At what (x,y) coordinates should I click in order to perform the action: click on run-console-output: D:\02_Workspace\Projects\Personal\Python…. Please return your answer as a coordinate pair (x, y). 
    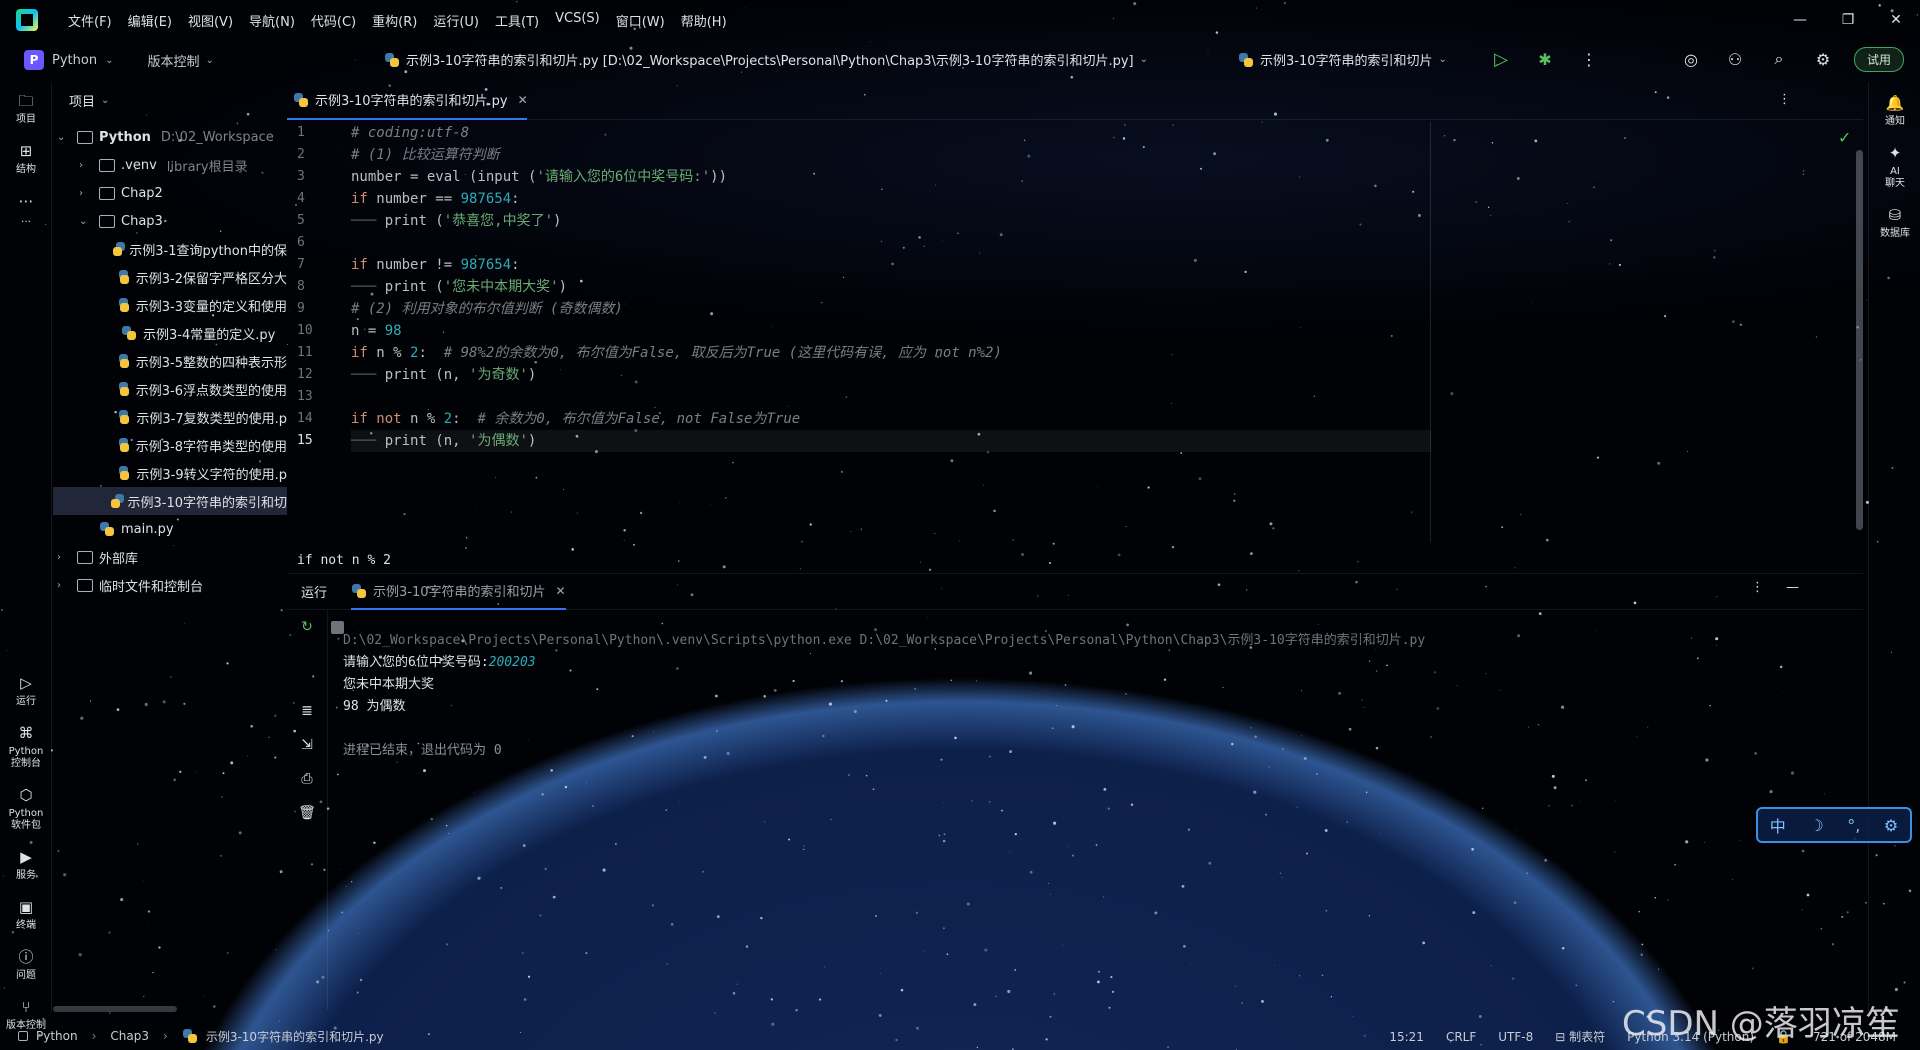
    Looking at the image, I should click on (1093, 696).